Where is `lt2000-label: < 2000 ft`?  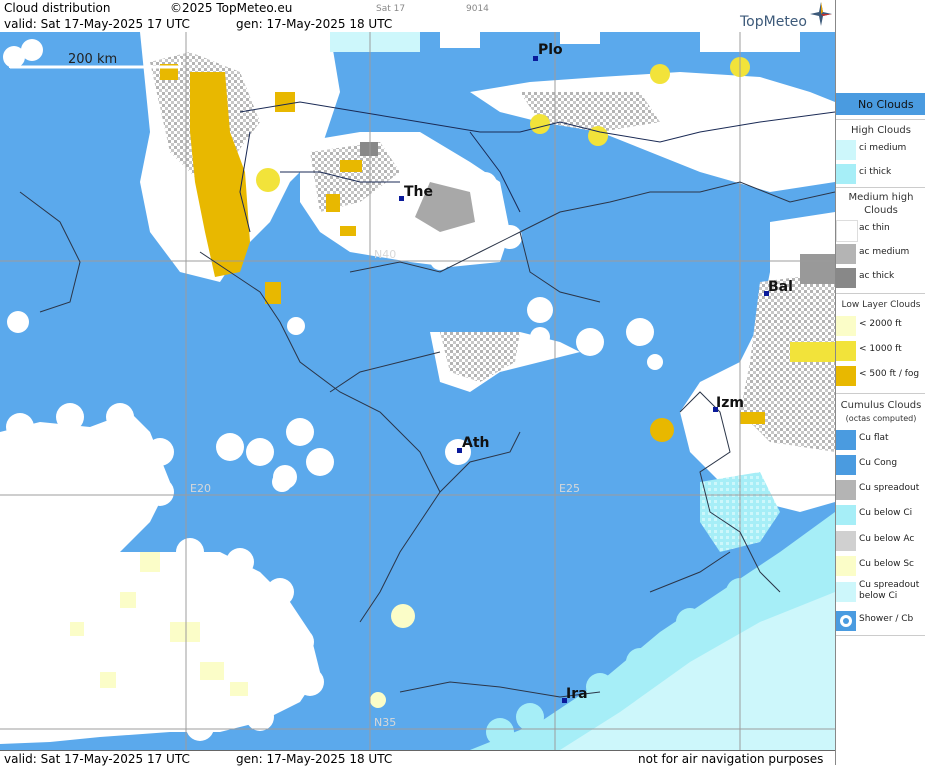 lt2000-label: < 2000 ft is located at coordinates (880, 324).